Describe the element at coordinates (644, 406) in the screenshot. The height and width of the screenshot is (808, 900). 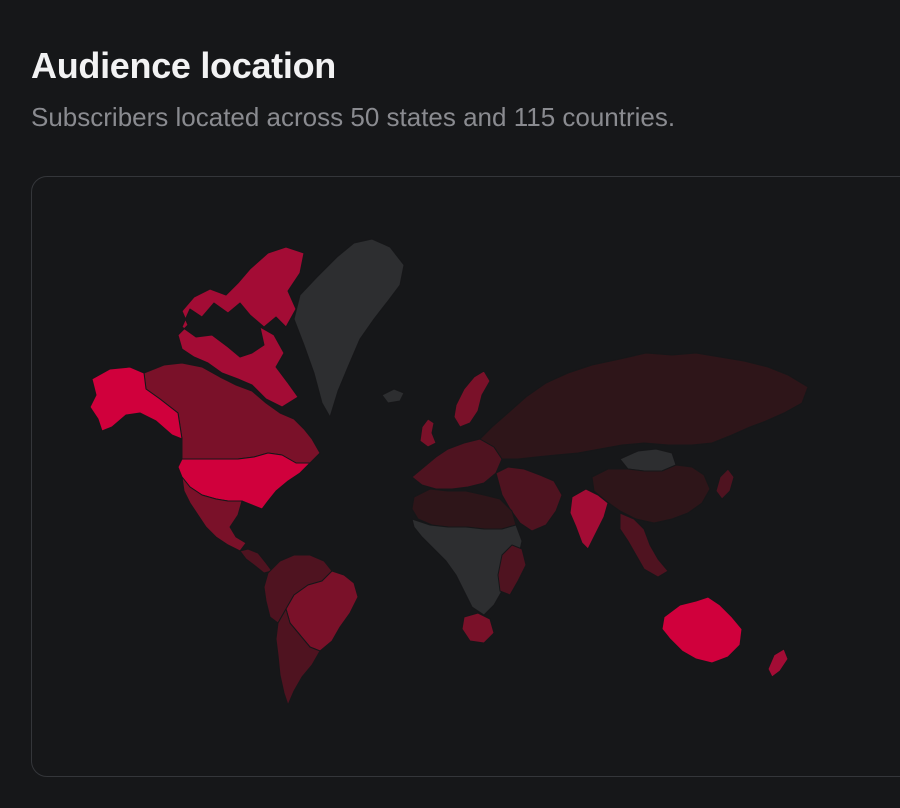
I see `region-russia` at that location.